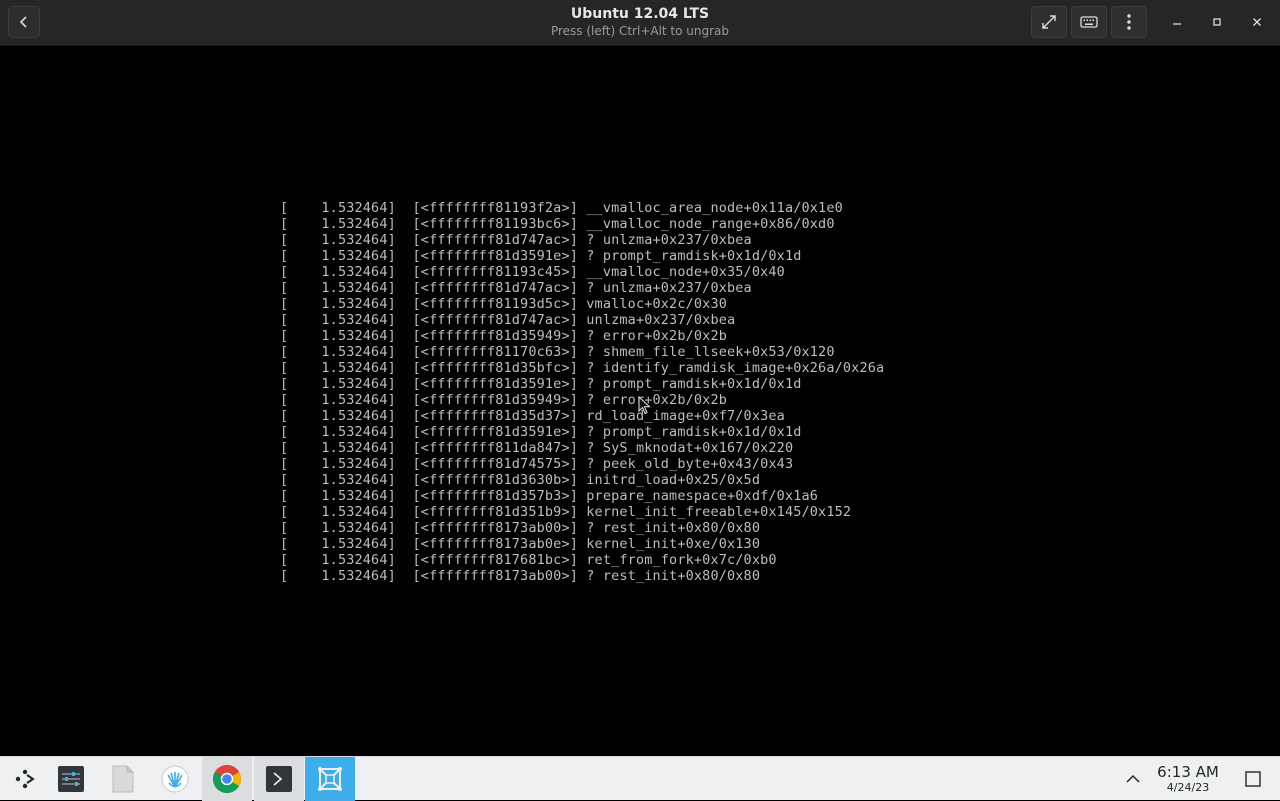 The width and height of the screenshot is (1280, 801). I want to click on system-tray-expand-button, so click(1133, 779).